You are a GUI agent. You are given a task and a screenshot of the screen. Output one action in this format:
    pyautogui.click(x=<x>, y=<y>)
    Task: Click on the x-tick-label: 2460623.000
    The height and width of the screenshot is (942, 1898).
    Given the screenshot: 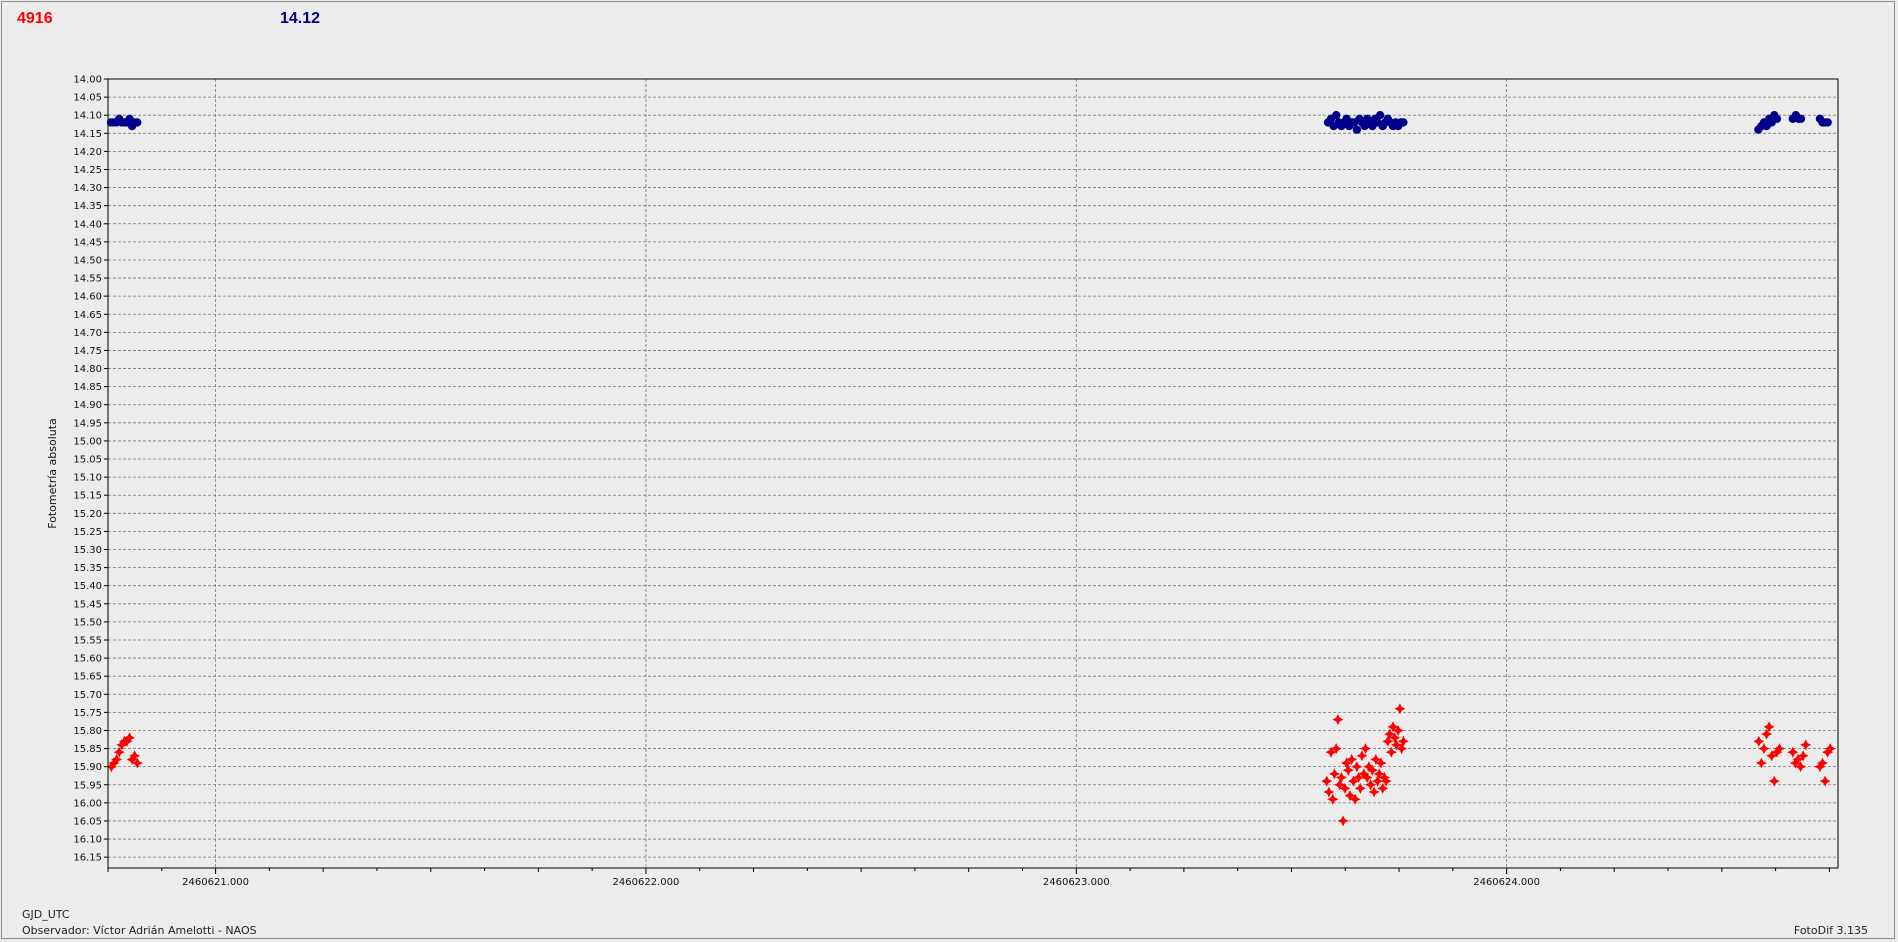 What is the action you would take?
    pyautogui.click(x=1076, y=882)
    